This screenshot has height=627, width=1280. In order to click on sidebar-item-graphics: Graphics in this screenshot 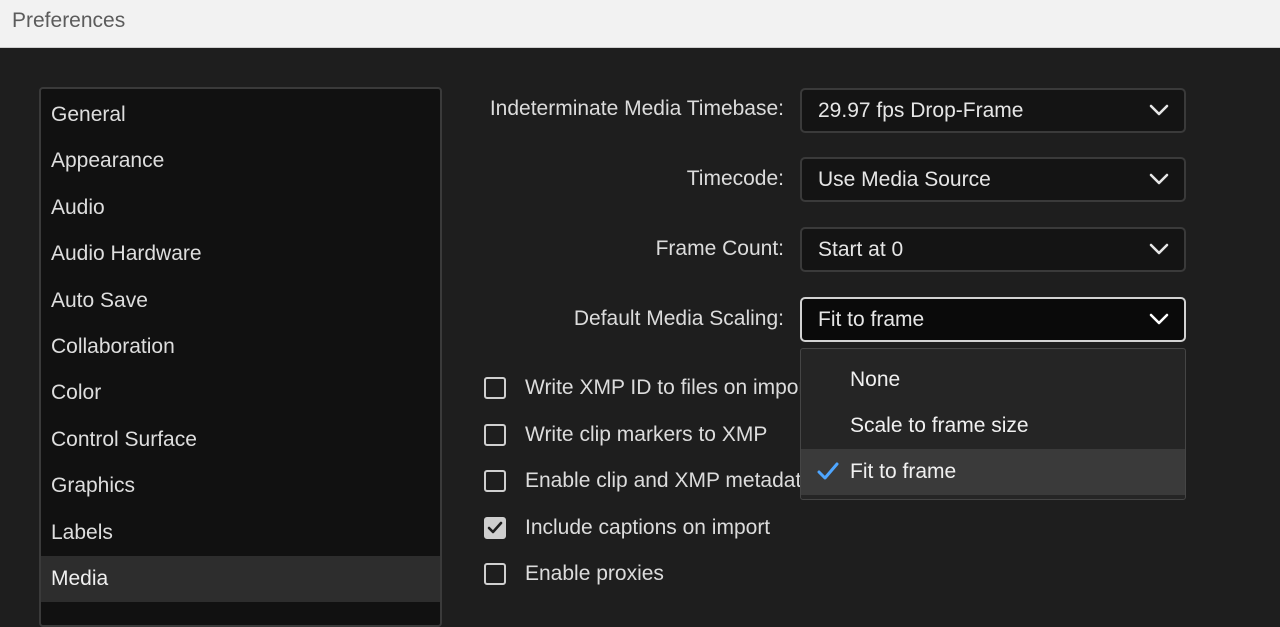, I will do `click(240, 486)`.